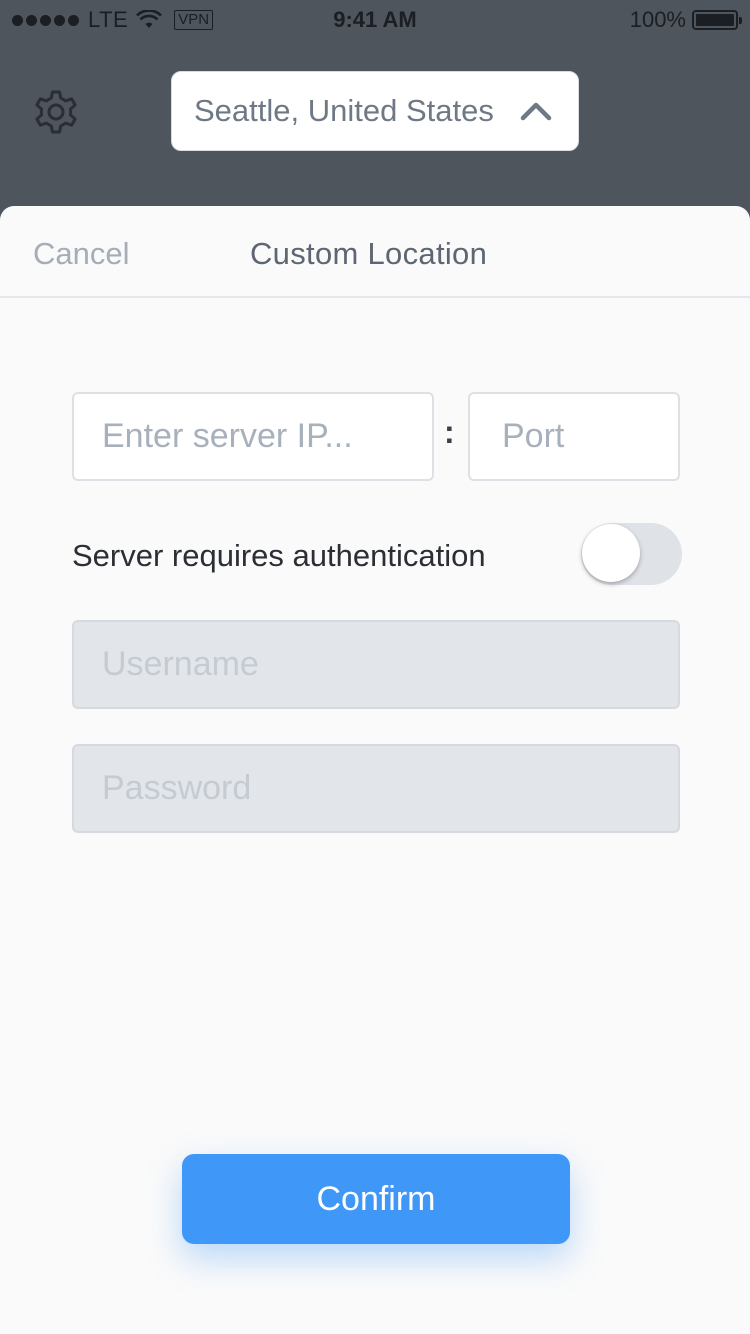  I want to click on status-right: 100%, so click(685, 20).